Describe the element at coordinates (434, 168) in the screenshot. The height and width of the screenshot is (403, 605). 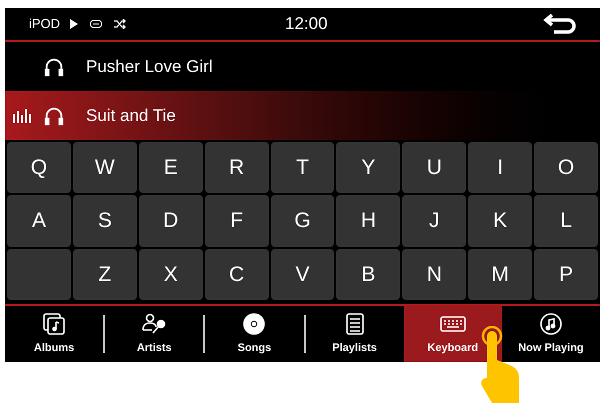
I see `letter-key: U` at that location.